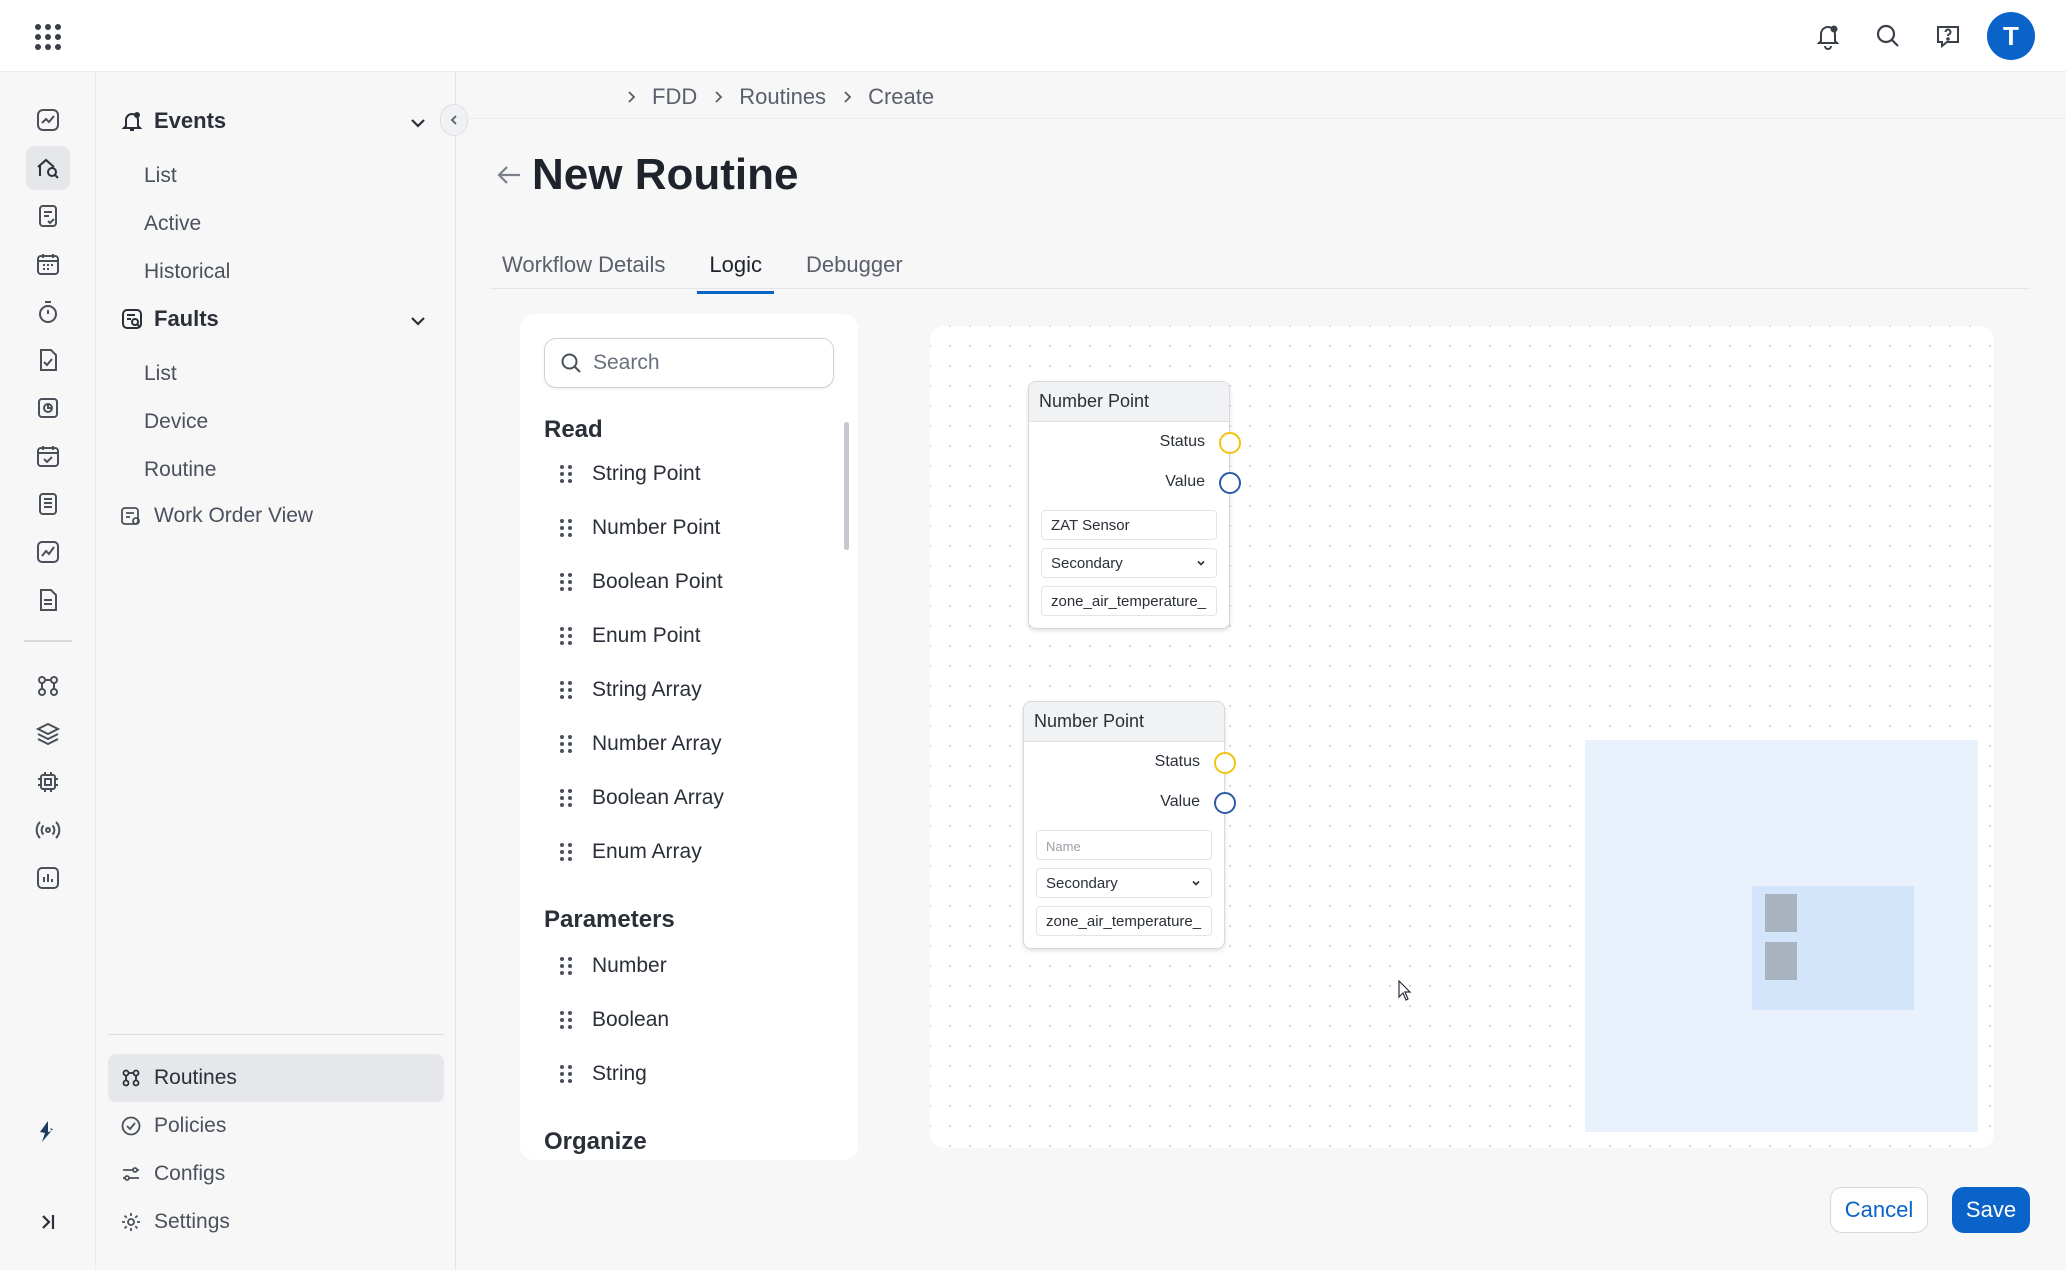  Describe the element at coordinates (846, 486) in the screenshot. I see `palette-scrollbar` at that location.